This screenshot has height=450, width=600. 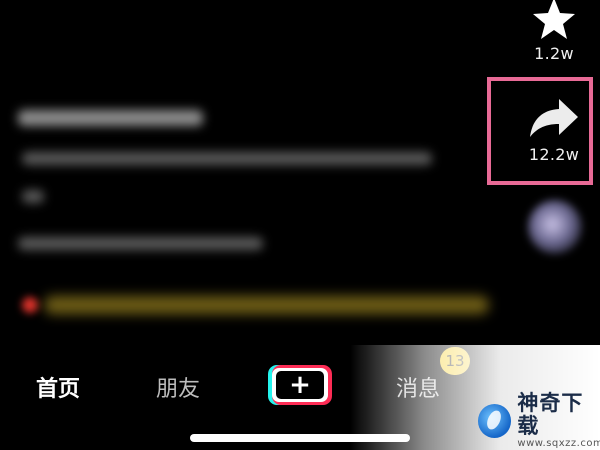 What do you see at coordinates (178, 387) in the screenshot?
I see `nav-friends-tab: 朋友` at bounding box center [178, 387].